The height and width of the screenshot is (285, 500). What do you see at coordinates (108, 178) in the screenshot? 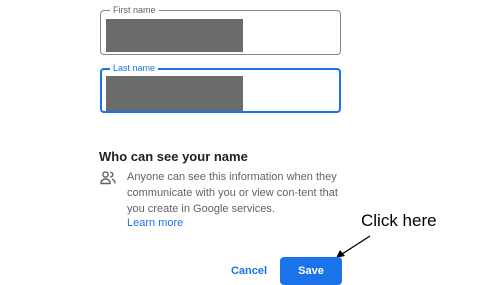
I see `people-icon` at bounding box center [108, 178].